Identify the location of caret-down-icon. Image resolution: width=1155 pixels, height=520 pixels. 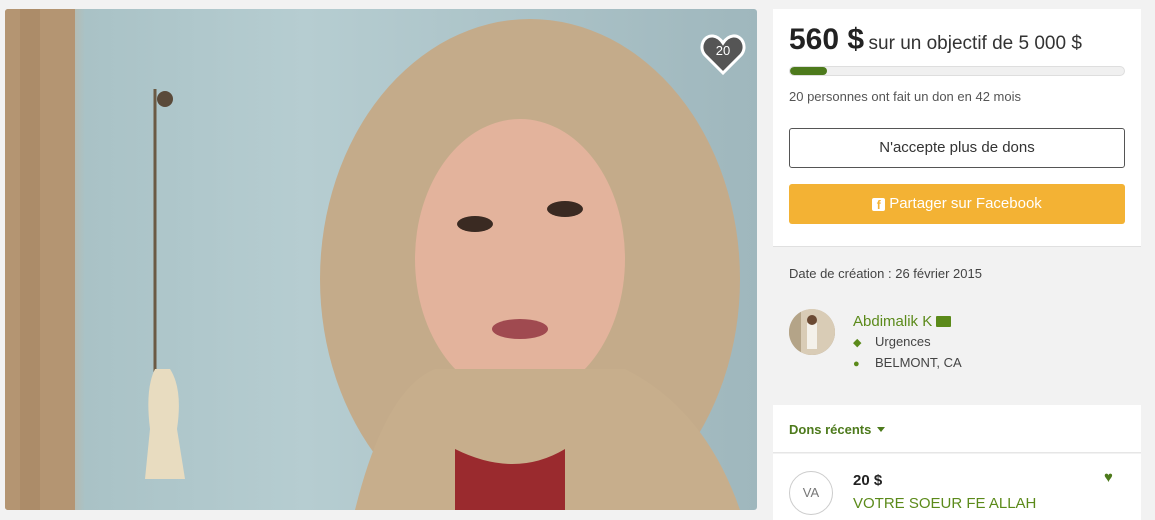
(881, 429).